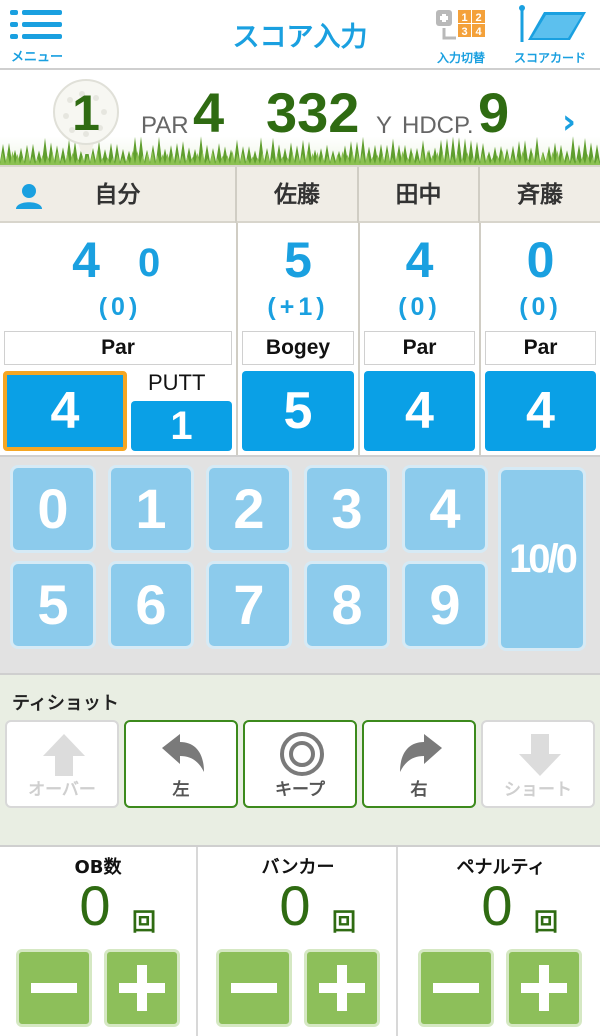 The width and height of the screenshot is (600, 1036). Describe the element at coordinates (501, 941) in the screenshot. I see `penalty-counter: ペナルティ 0 回` at that location.